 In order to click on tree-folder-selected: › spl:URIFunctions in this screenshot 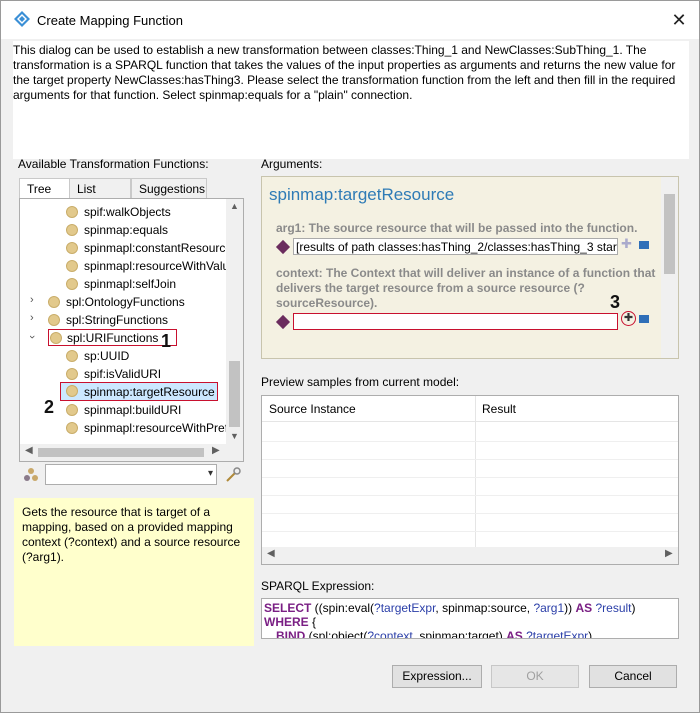, I will do `click(101, 337)`.